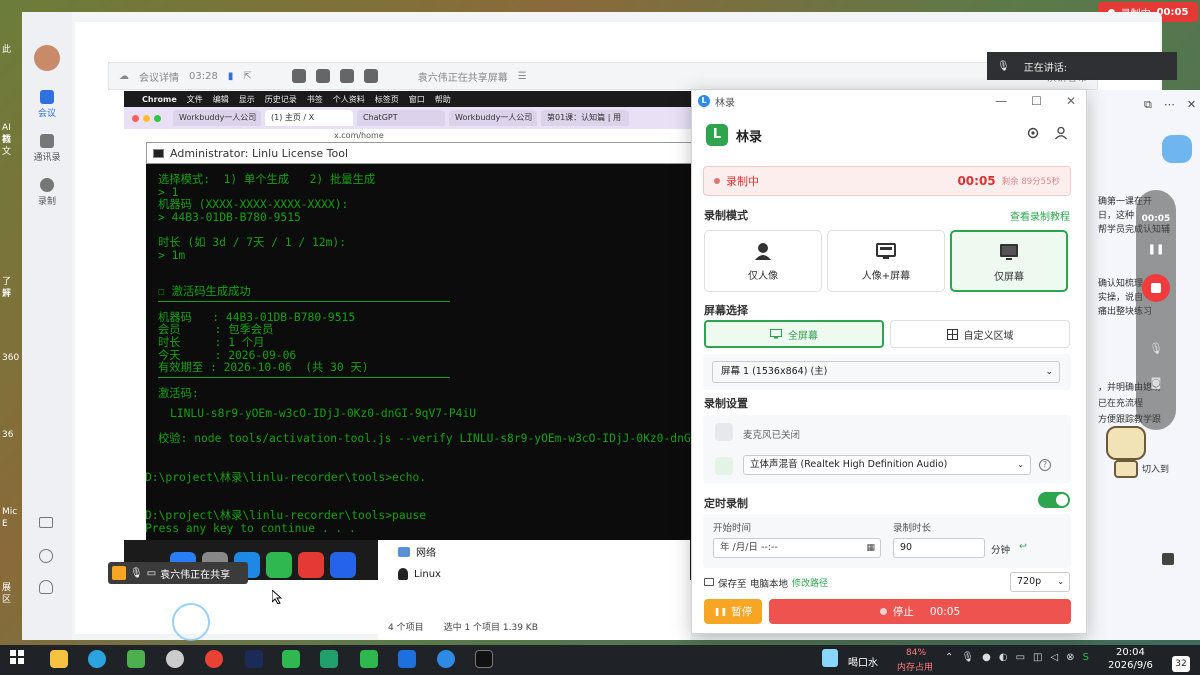 The image size is (1200, 675). I want to click on fullscreen-option: 全屏幕, so click(794, 334).